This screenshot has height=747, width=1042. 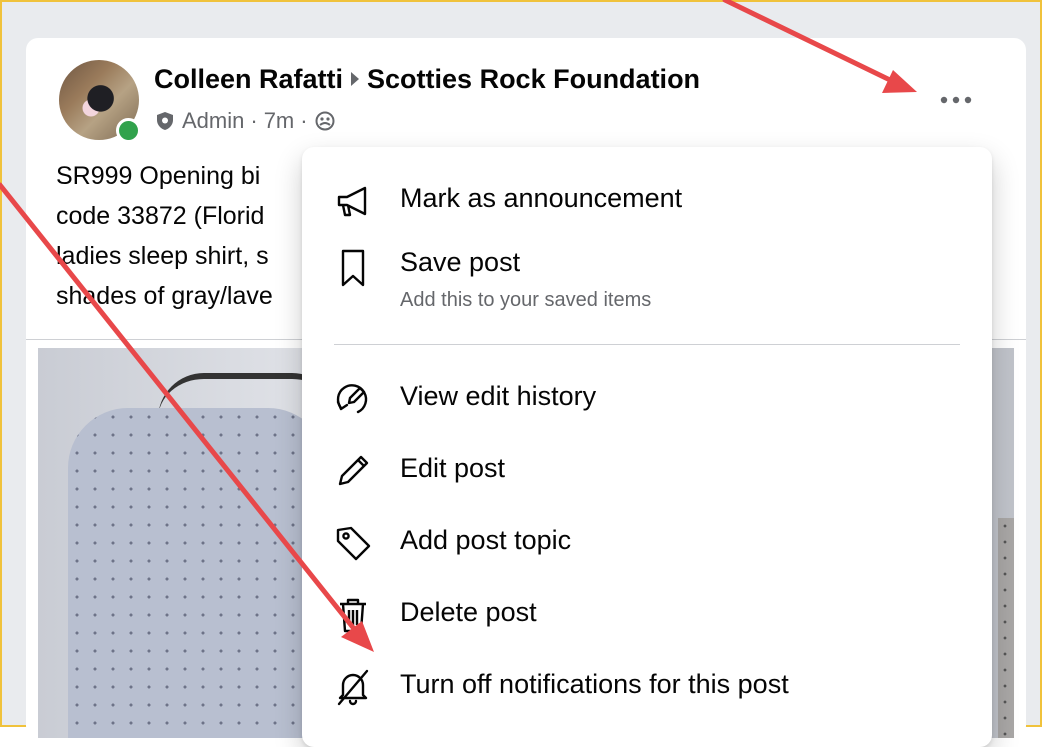 I want to click on author-name: Colleen Rafatti, so click(x=248, y=79).